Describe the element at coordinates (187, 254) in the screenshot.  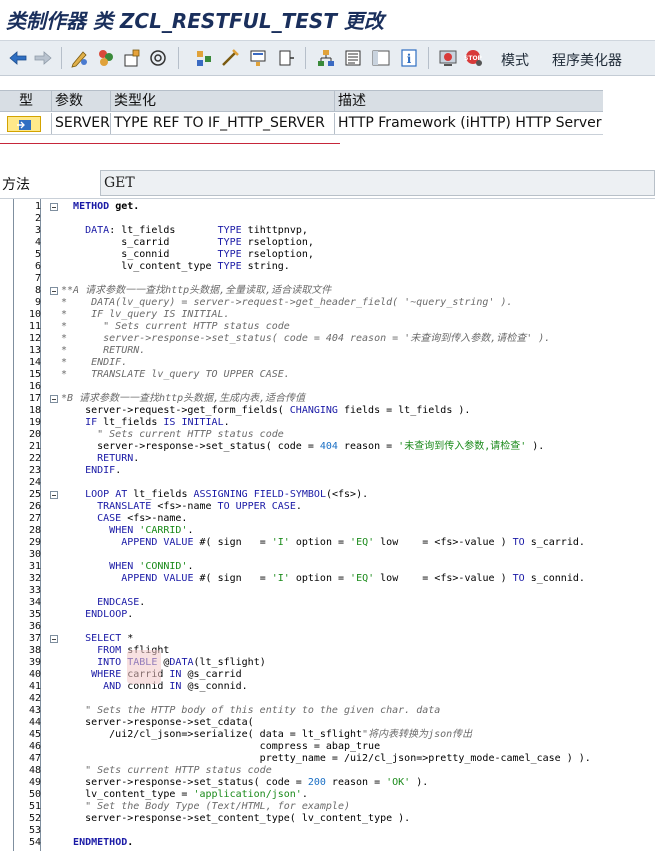
I see `code-text: s_connid TYPE rseloption,` at that location.